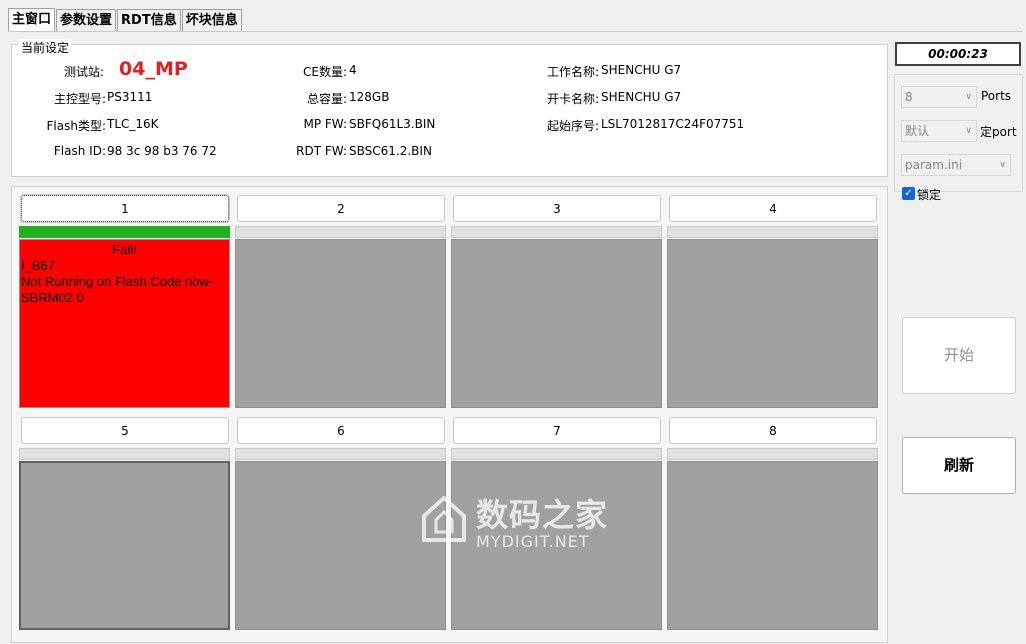 Image resolution: width=1026 pixels, height=644 pixels. I want to click on station-value: 04_MP, so click(153, 69).